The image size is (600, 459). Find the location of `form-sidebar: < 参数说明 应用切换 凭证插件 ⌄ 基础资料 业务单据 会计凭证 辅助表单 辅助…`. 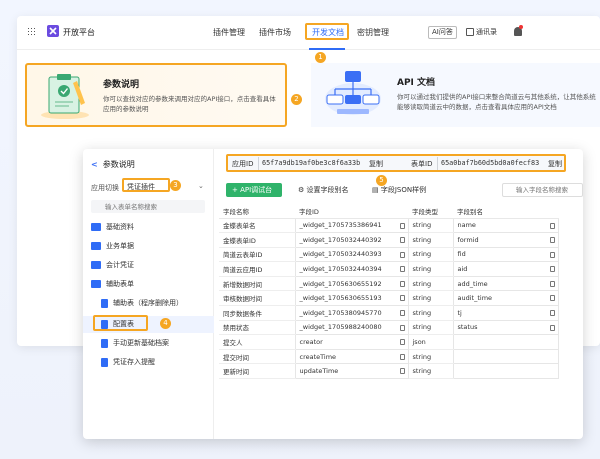

form-sidebar: < 参数说明 应用切换 凭证插件 ⌄ 基础资料 业务单据 会计凭证 辅助表单 辅助… is located at coordinates (148, 294).